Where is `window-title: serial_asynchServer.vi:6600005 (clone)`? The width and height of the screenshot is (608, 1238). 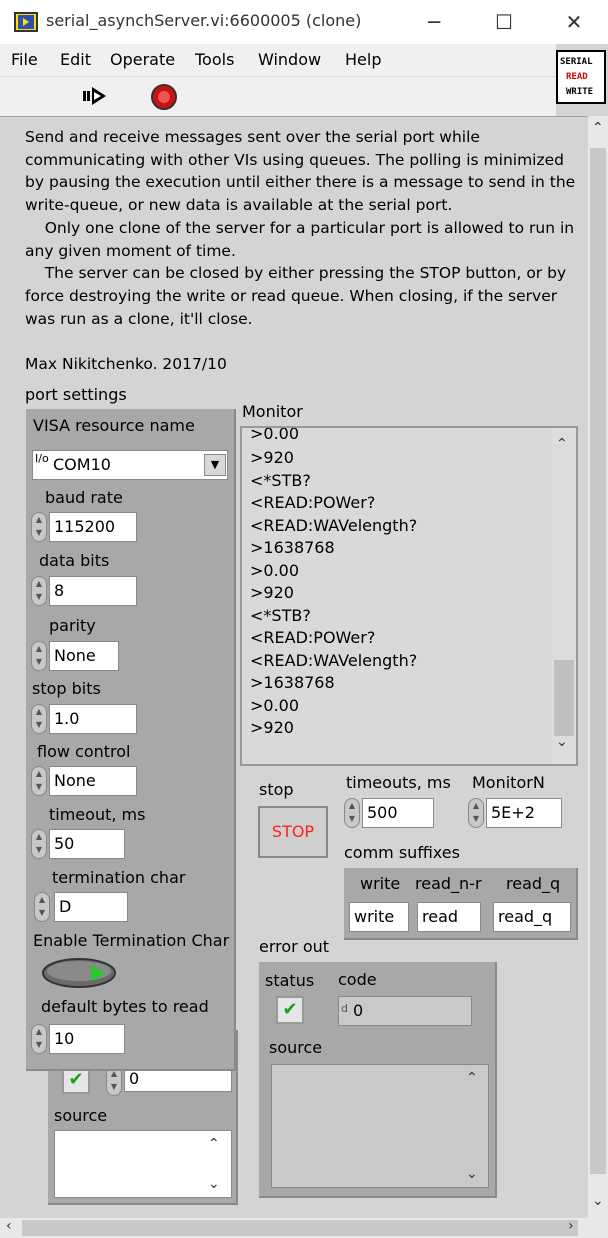 window-title: serial_asynchServer.vi:6600005 (clone) is located at coordinates (204, 20).